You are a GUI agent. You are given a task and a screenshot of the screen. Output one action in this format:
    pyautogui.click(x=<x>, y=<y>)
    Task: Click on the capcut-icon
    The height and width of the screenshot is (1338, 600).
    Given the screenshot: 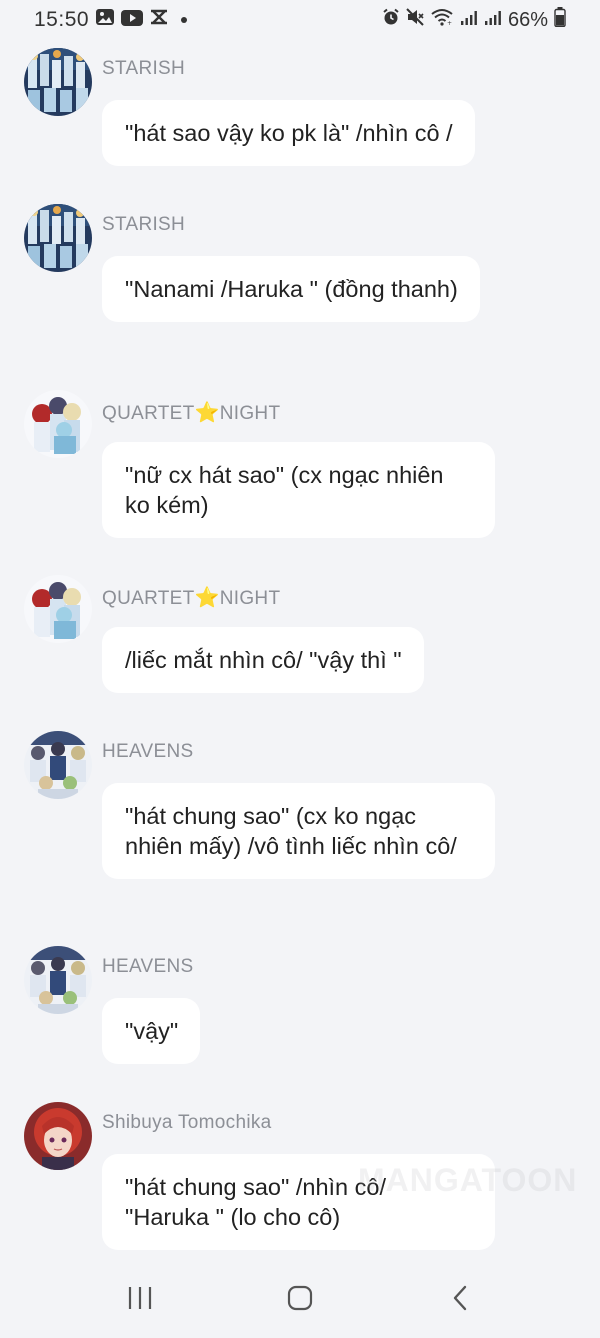 What is the action you would take?
    pyautogui.click(x=159, y=20)
    